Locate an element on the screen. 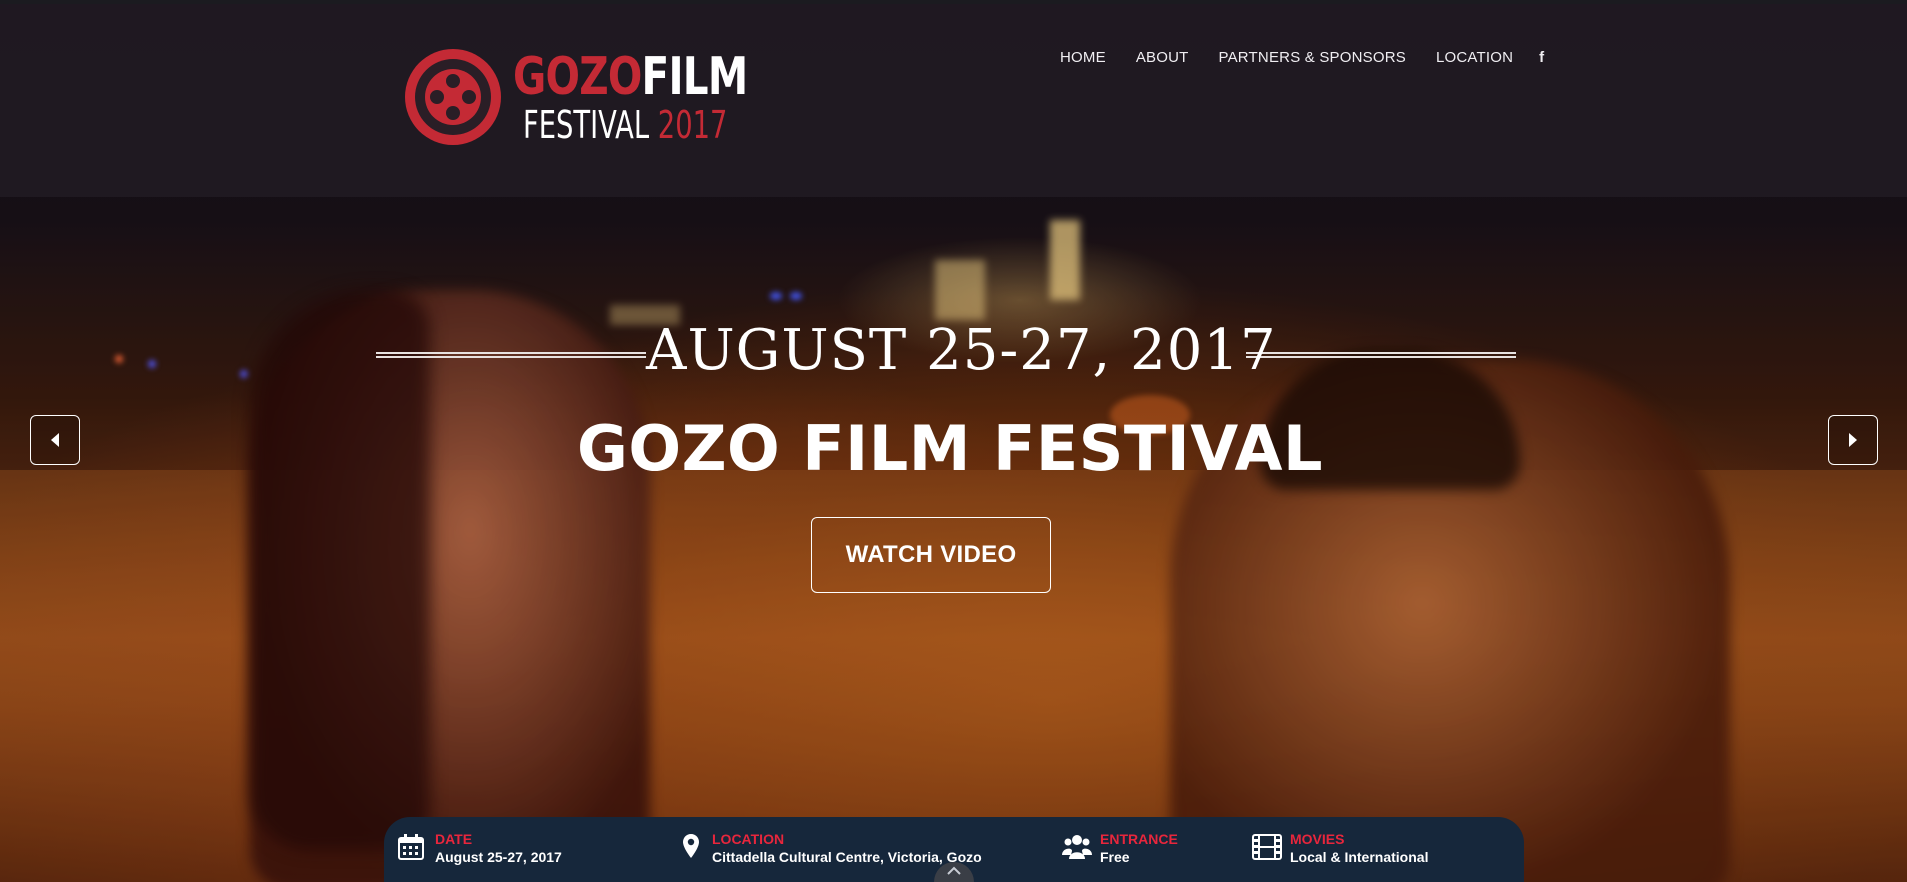  logo-wordmark-line2: FESTIVAL 2017 is located at coordinates (625, 125).